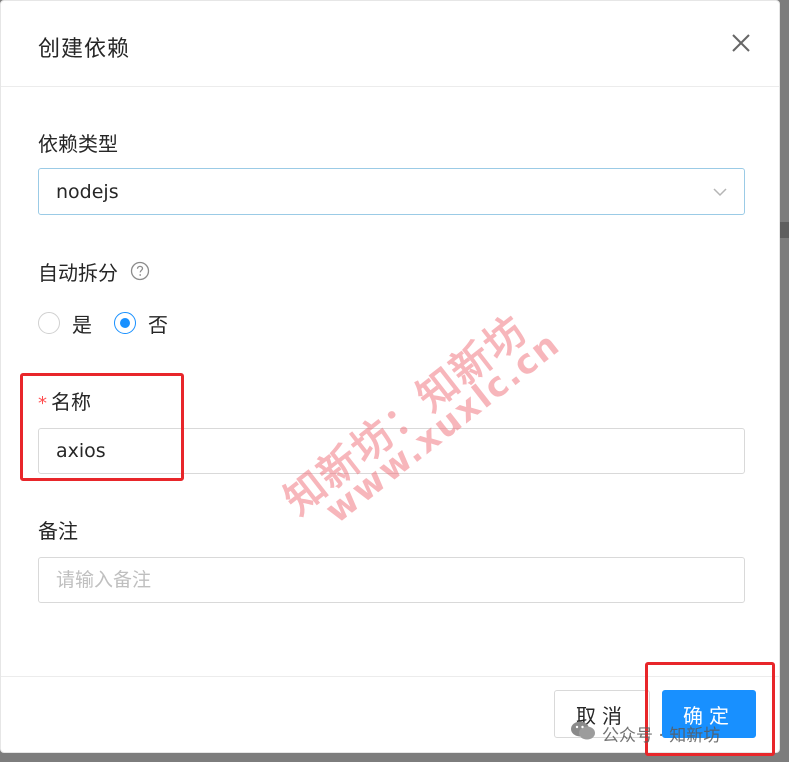 This screenshot has height=762, width=789. Describe the element at coordinates (78, 273) in the screenshot. I see `auto-split-label: 自动拆分` at that location.